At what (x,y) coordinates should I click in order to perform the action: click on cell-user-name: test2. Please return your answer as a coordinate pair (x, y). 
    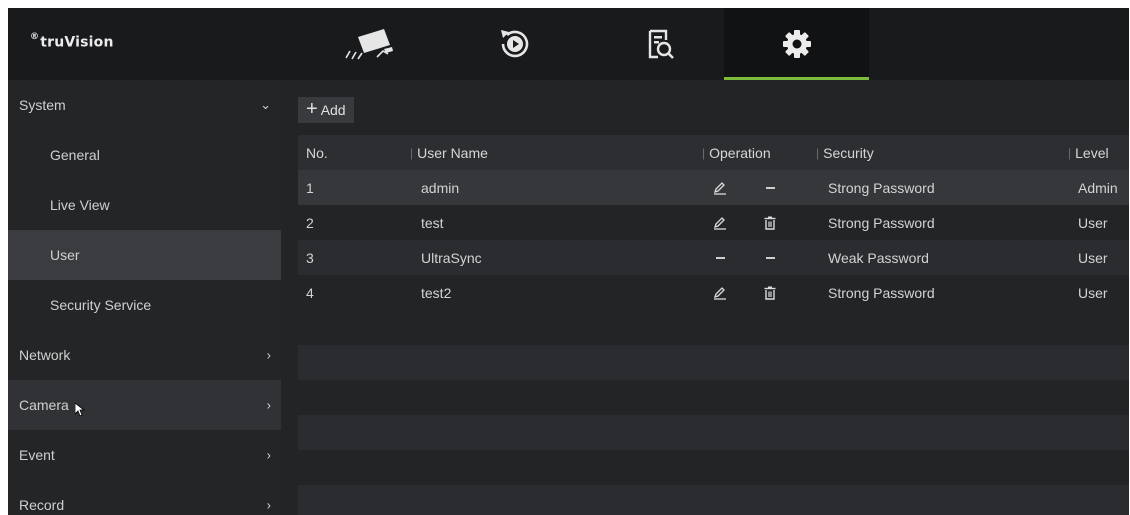
    Looking at the image, I should click on (436, 292).